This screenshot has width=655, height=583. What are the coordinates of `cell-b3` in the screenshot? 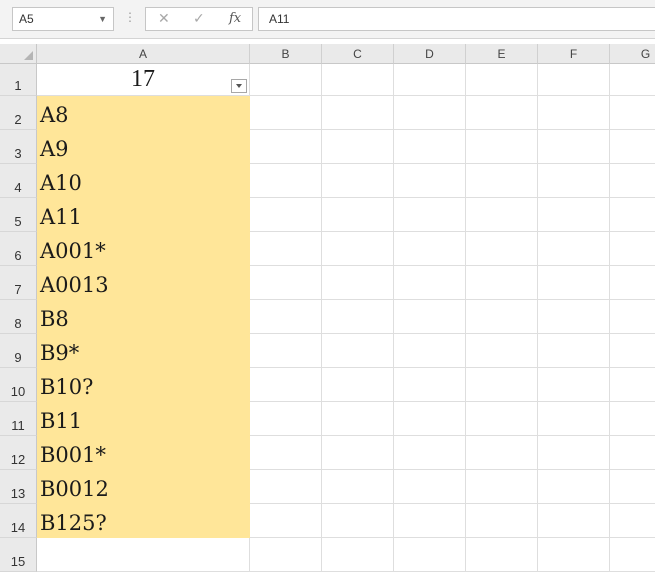 It's located at (286, 147).